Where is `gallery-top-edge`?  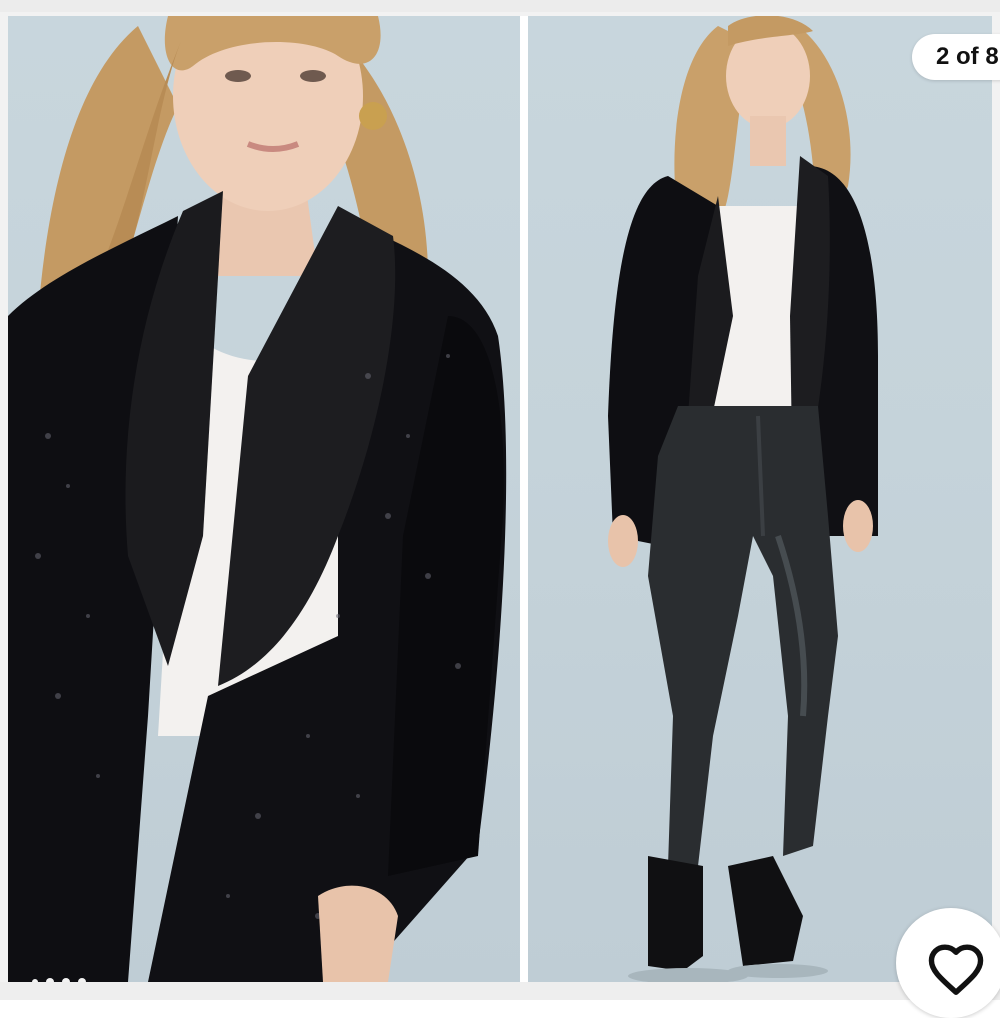
gallery-top-edge is located at coordinates (500, 6).